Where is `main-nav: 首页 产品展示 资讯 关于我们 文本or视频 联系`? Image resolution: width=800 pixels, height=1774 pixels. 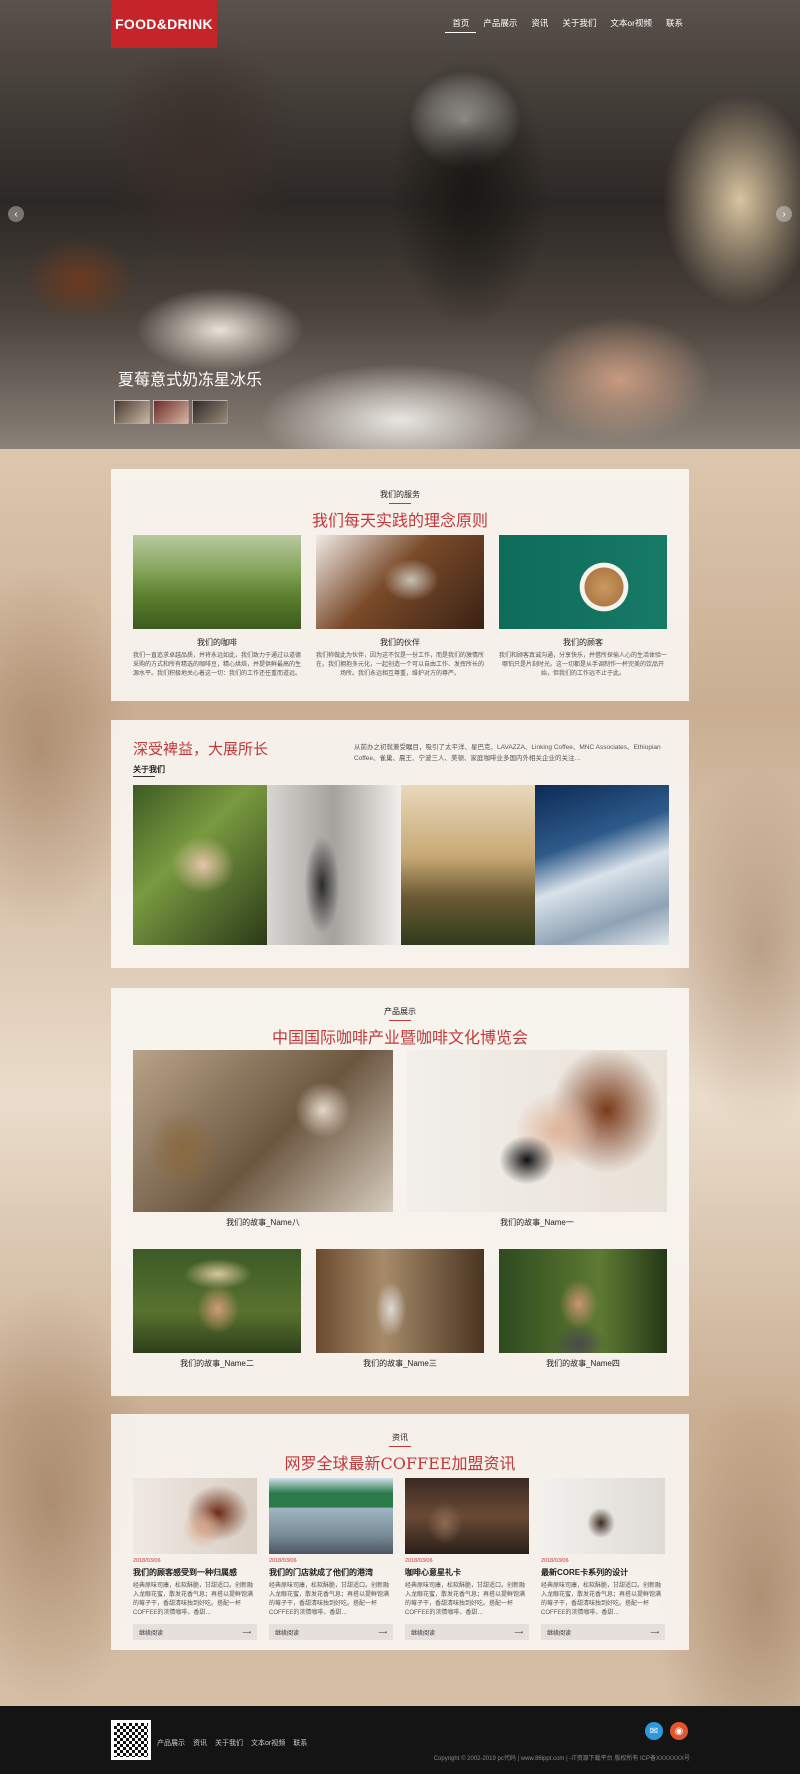
main-nav: 首页 产品展示 资讯 关于我们 文本or视频 联系 is located at coordinates (567, 25).